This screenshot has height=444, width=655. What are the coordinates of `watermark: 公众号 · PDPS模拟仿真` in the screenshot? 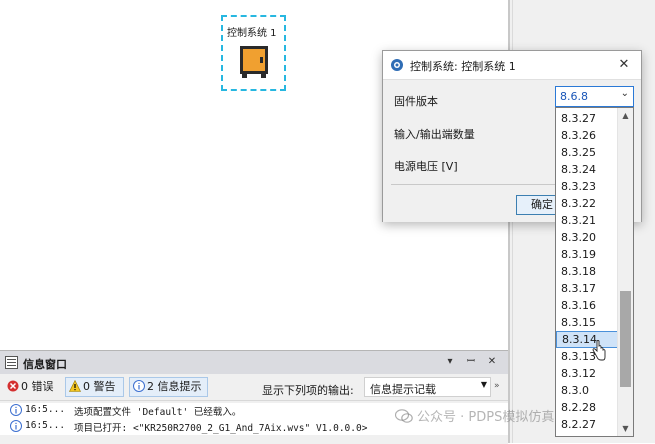 It's located at (474, 415).